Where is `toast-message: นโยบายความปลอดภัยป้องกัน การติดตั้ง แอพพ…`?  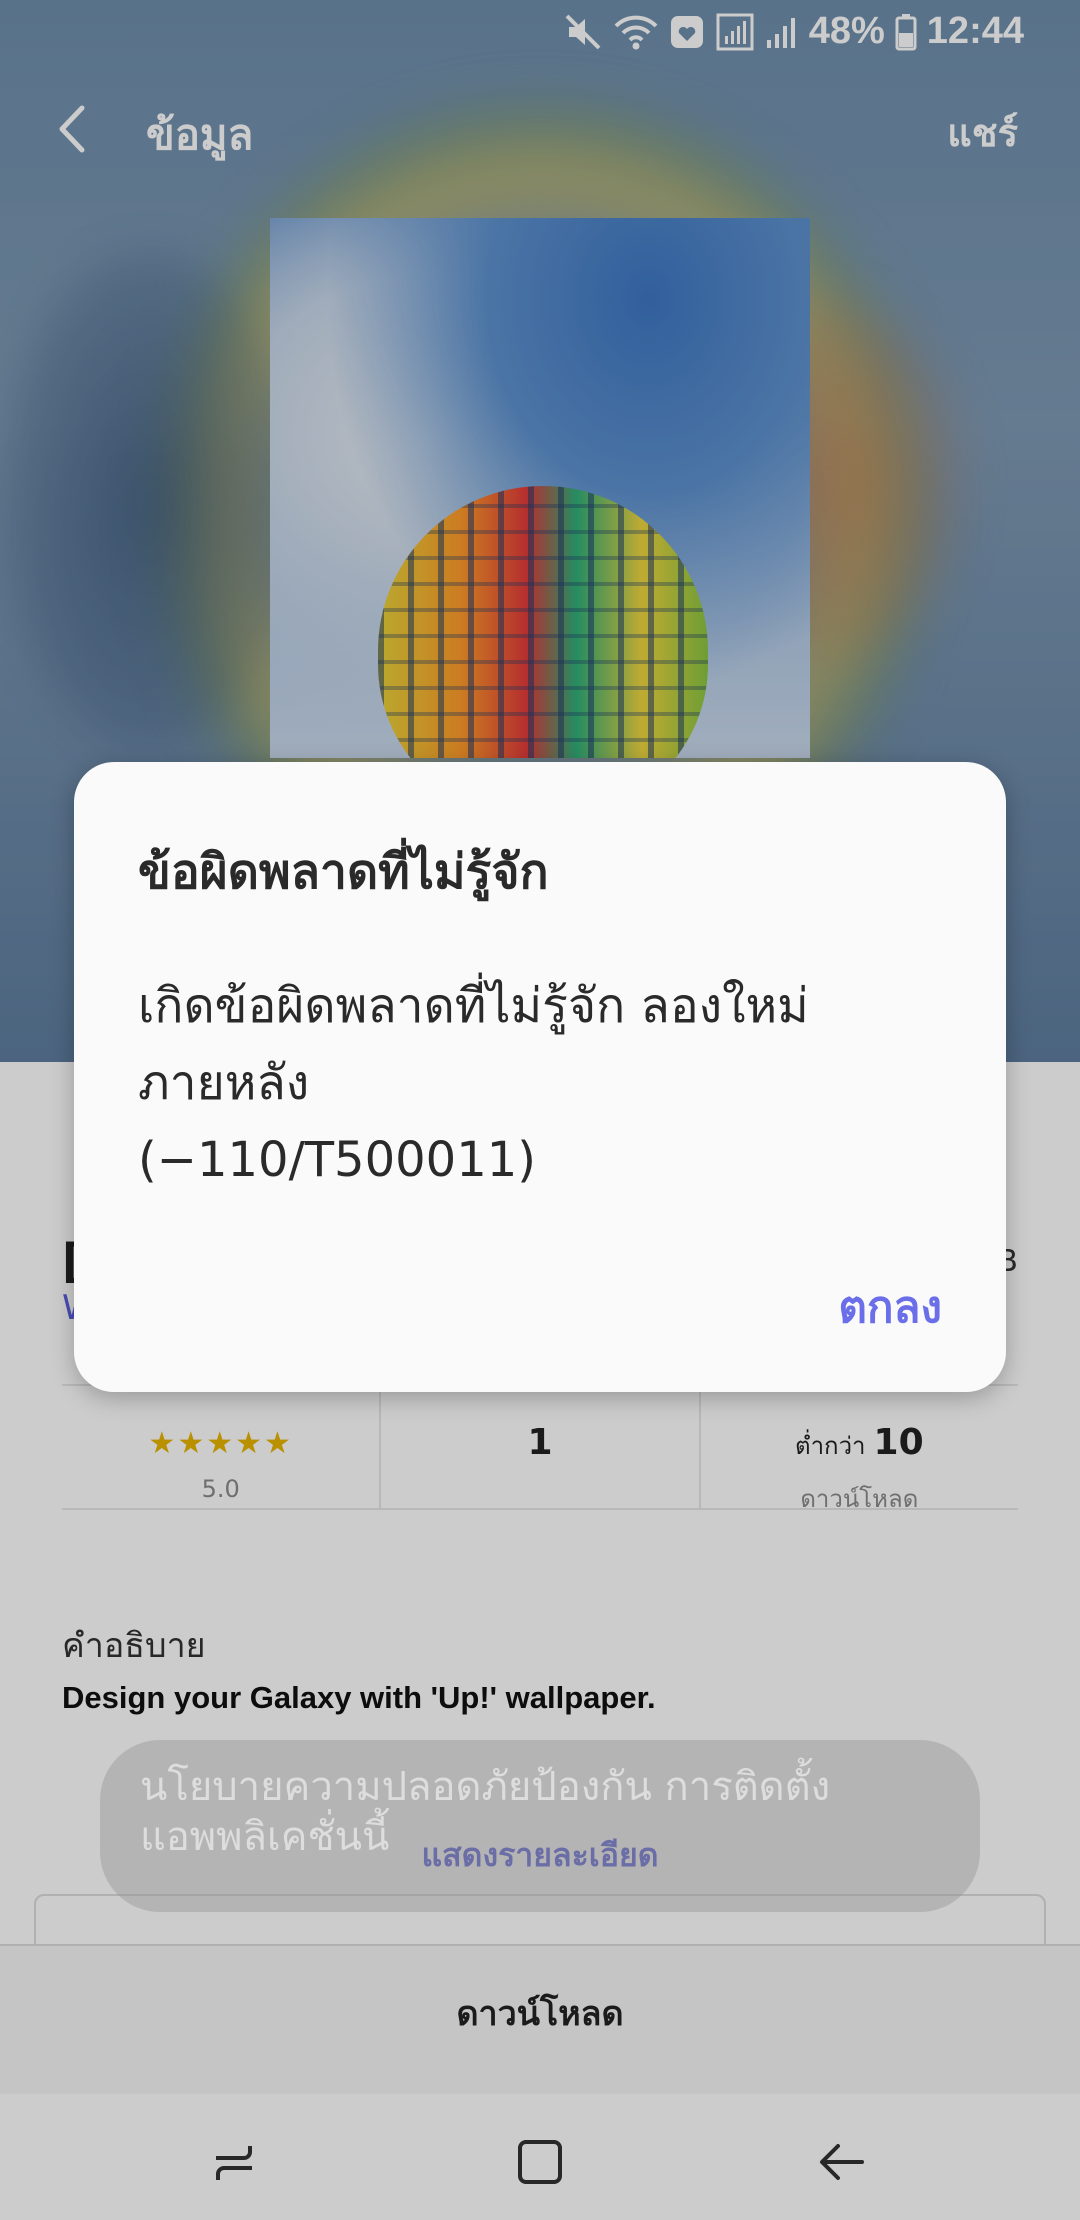 toast-message: นโยบายความปลอดภัยป้องกัน การติดตั้ง แอพพ… is located at coordinates (540, 1826).